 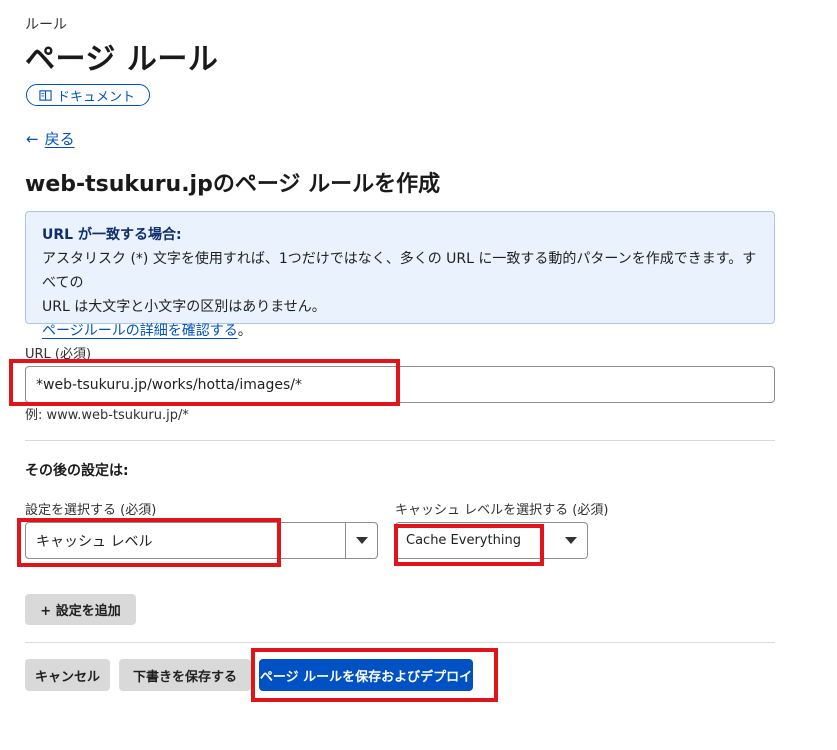 What do you see at coordinates (122, 59) in the screenshot?
I see `page-title: ページ ルール` at bounding box center [122, 59].